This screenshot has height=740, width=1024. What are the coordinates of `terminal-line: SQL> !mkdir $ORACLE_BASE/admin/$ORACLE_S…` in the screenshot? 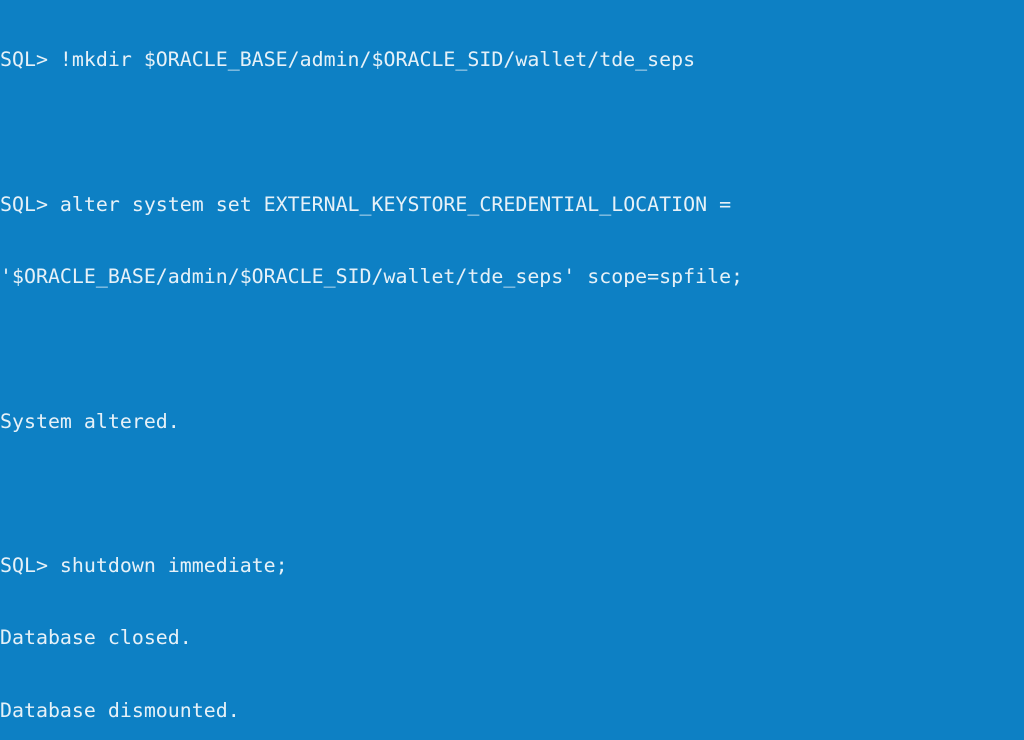 It's located at (348, 60).